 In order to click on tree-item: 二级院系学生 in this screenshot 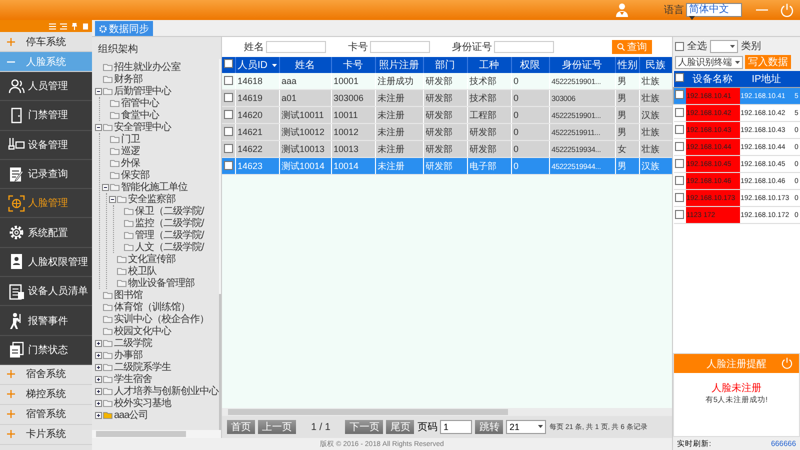, I will do `click(142, 367)`.